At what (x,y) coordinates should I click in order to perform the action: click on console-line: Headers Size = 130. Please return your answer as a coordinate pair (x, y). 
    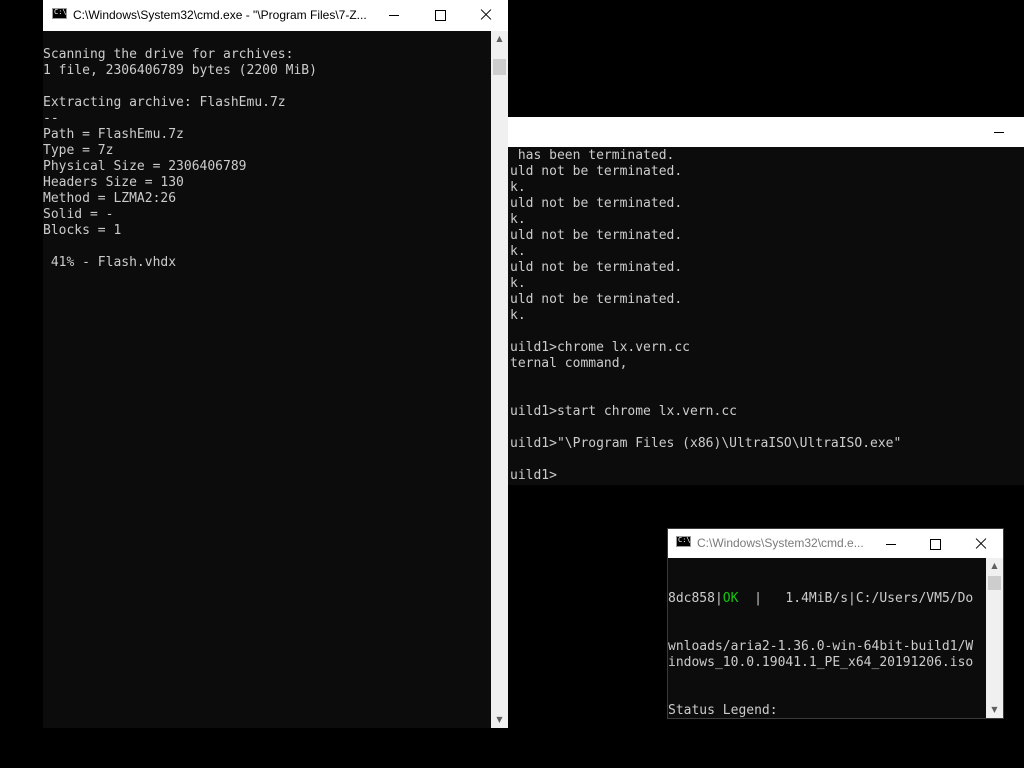
    Looking at the image, I should click on (113, 182).